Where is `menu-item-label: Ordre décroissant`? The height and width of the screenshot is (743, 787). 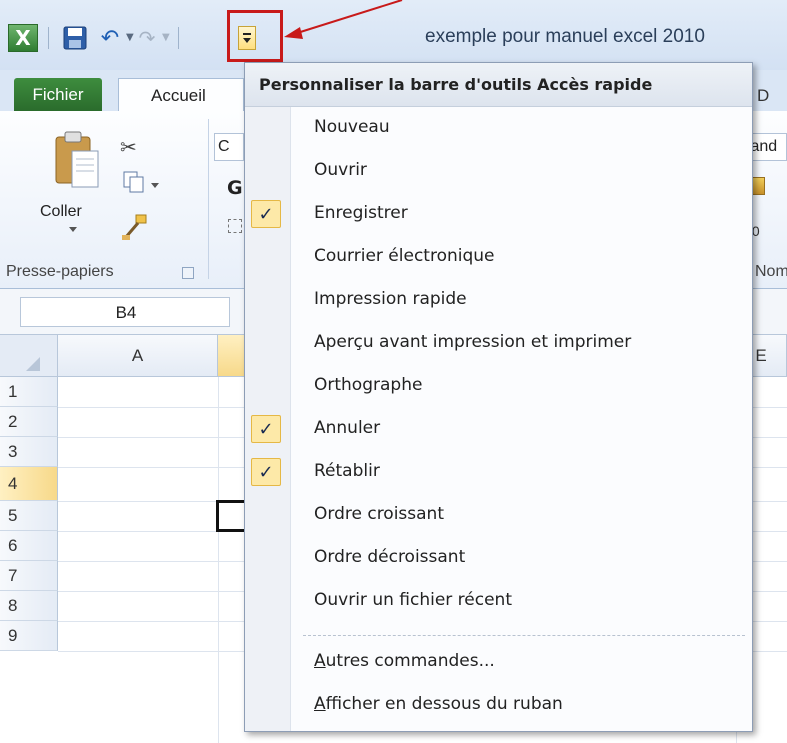 menu-item-label: Ordre décroissant is located at coordinates (390, 557).